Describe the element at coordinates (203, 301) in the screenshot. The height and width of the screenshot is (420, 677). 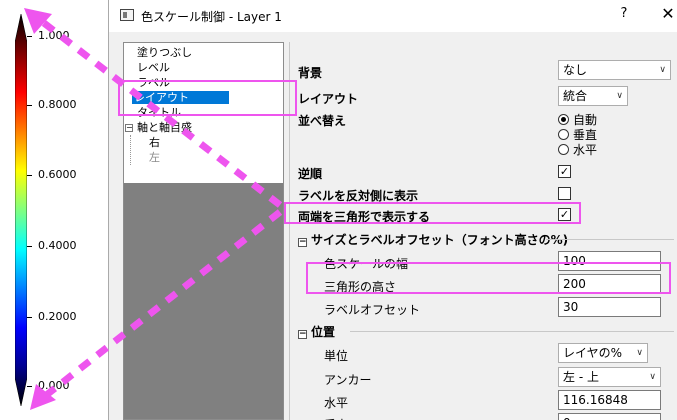
I see `tree-empty-area` at that location.